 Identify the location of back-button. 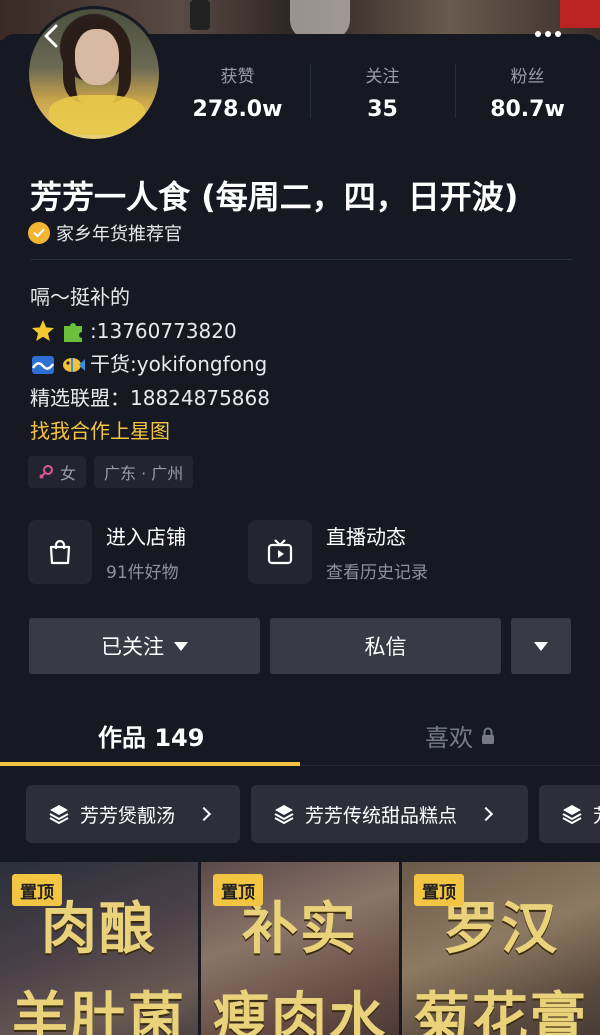
(52, 36).